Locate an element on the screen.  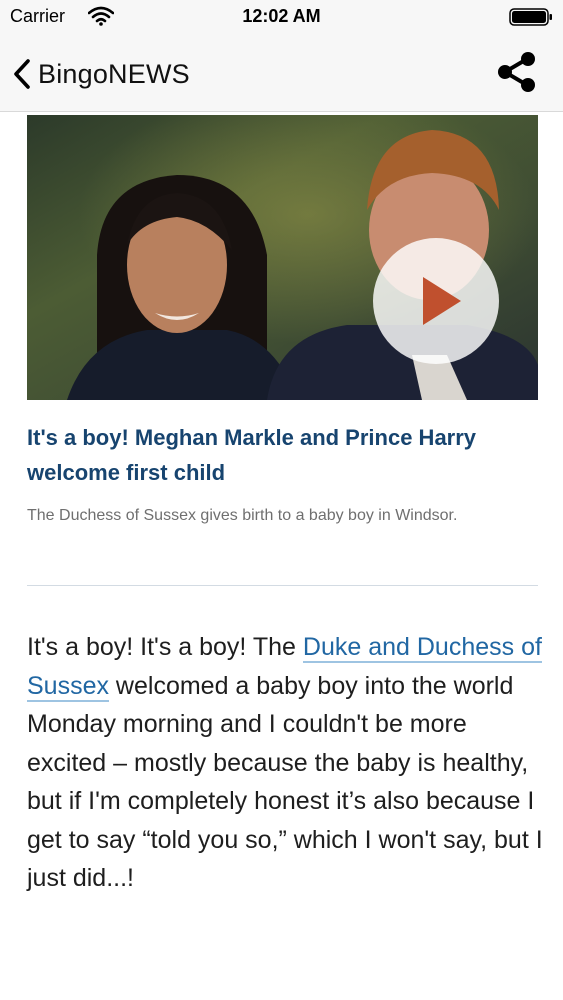
status-bar: Carrier 12:02 AM is located at coordinates (281, 17).